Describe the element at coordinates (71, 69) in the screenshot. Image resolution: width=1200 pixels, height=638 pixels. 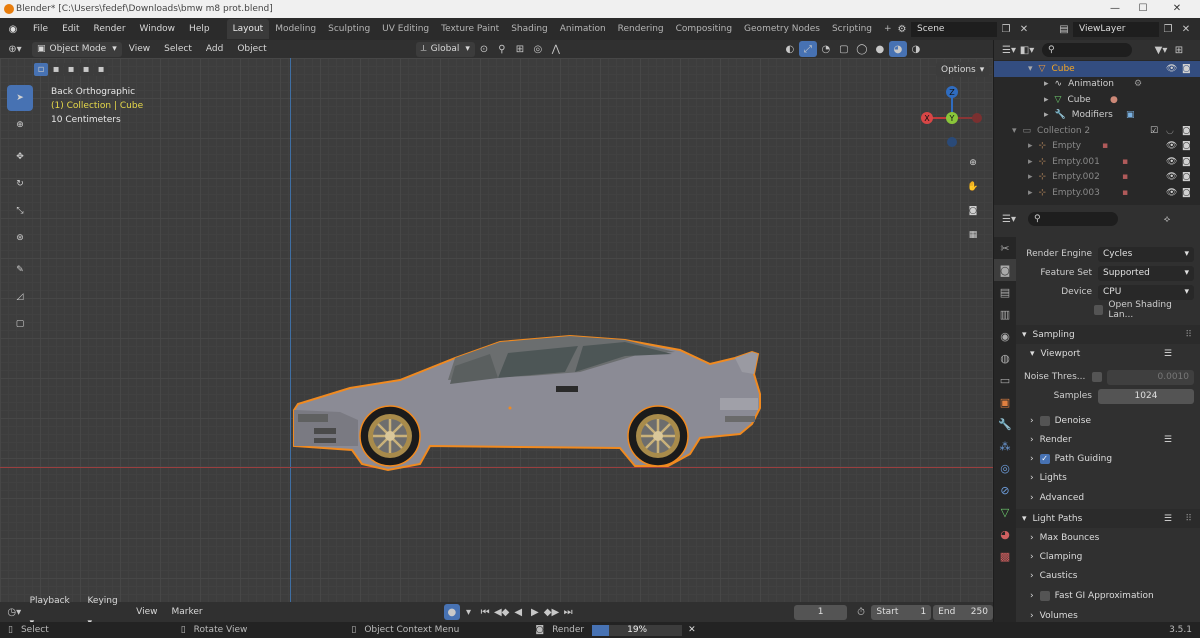
I see `select-subtract-icon: ▪` at that location.